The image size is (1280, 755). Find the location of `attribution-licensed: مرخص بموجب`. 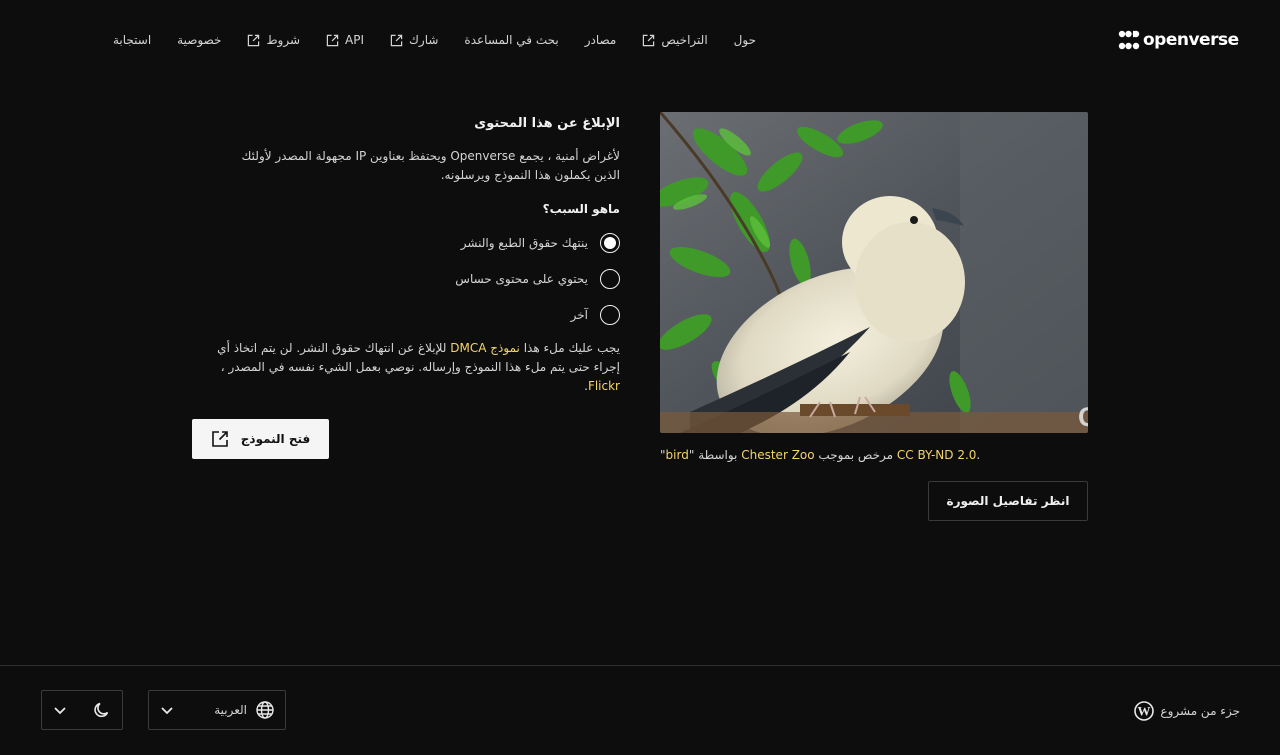

attribution-licensed: مرخص بموجب is located at coordinates (855, 455).